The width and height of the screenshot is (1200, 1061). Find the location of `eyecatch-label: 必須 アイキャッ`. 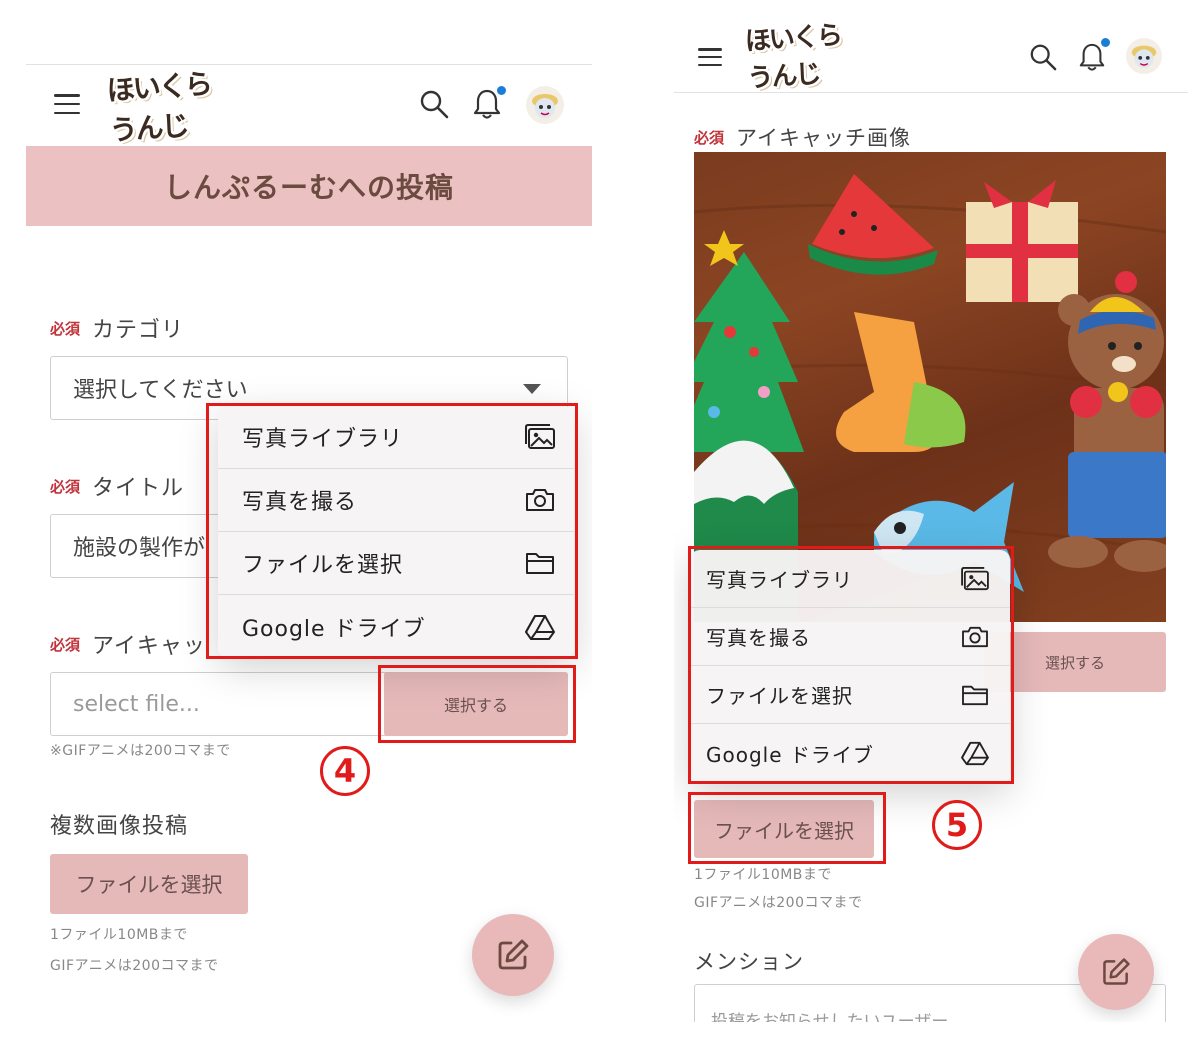

eyecatch-label: 必須 アイキャッ is located at coordinates (128, 646).